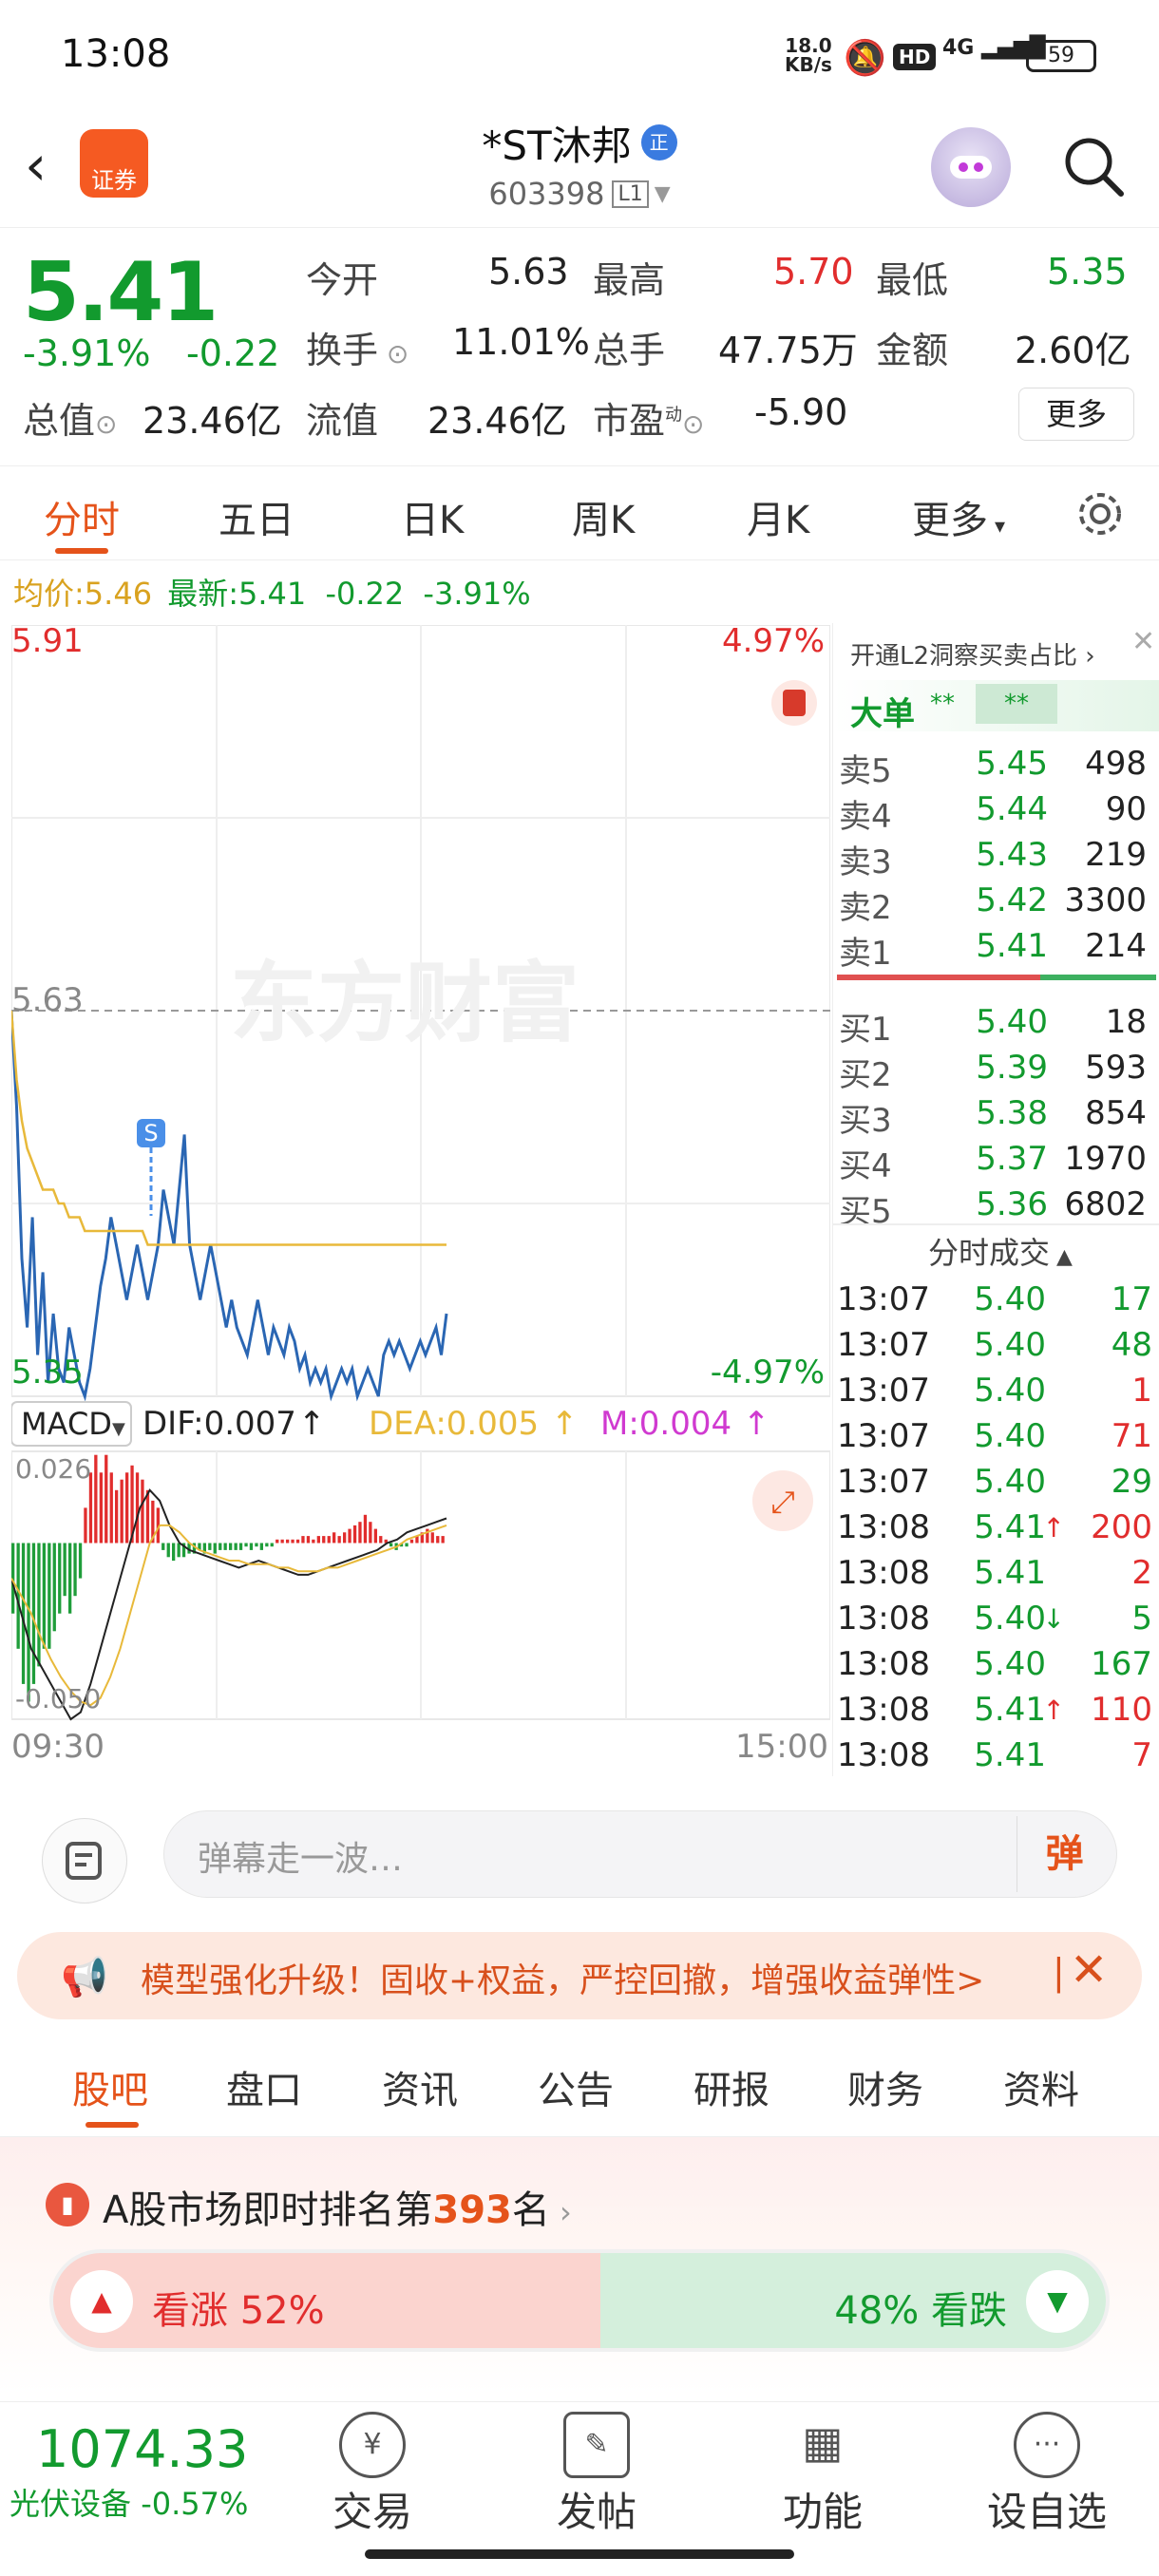  What do you see at coordinates (994, 765) in the screenshot?
I see `sell-level-row: 卖5 5.45 498` at bounding box center [994, 765].